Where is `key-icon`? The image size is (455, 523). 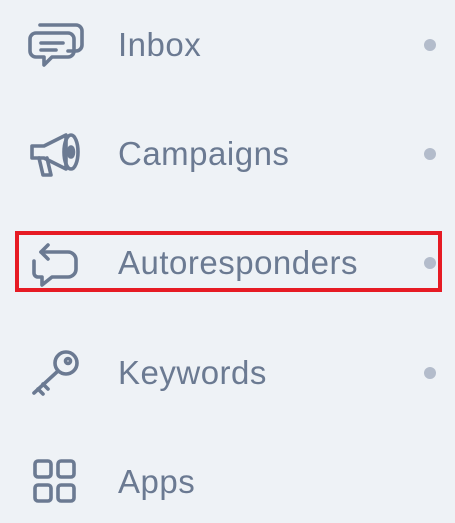 key-icon is located at coordinates (57, 373).